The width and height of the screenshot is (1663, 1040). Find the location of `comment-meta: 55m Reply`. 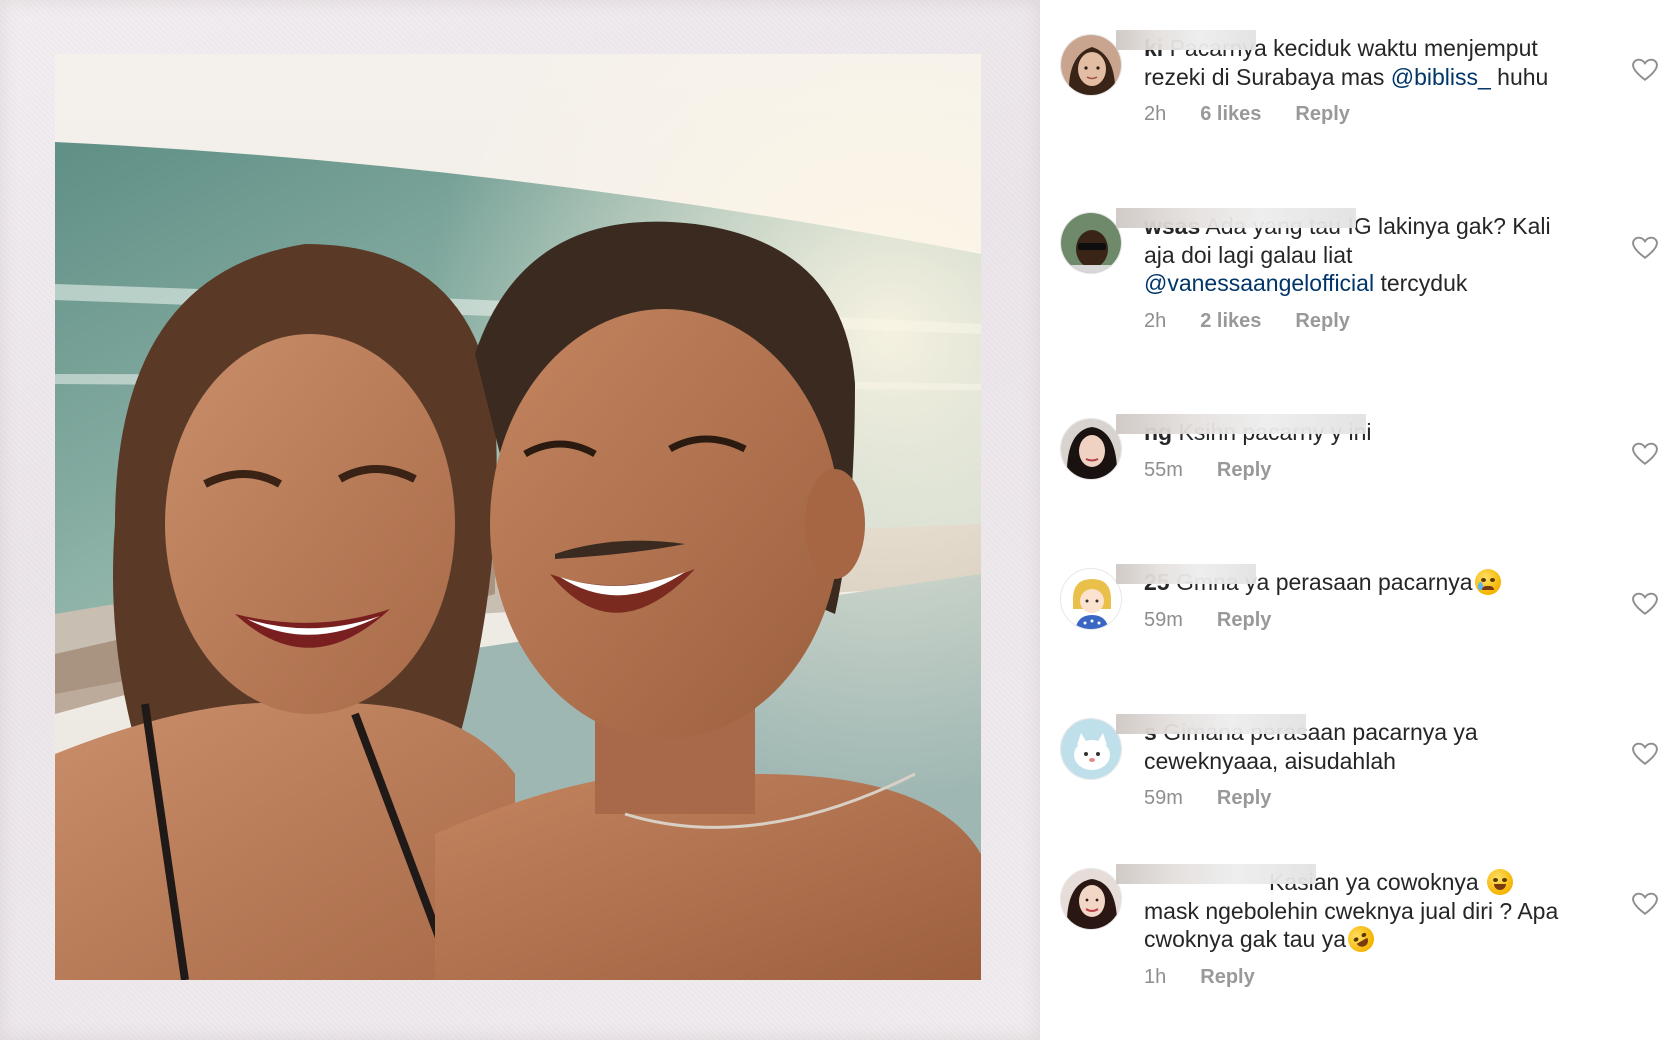

comment-meta: 55m Reply is located at coordinates (1359, 470).